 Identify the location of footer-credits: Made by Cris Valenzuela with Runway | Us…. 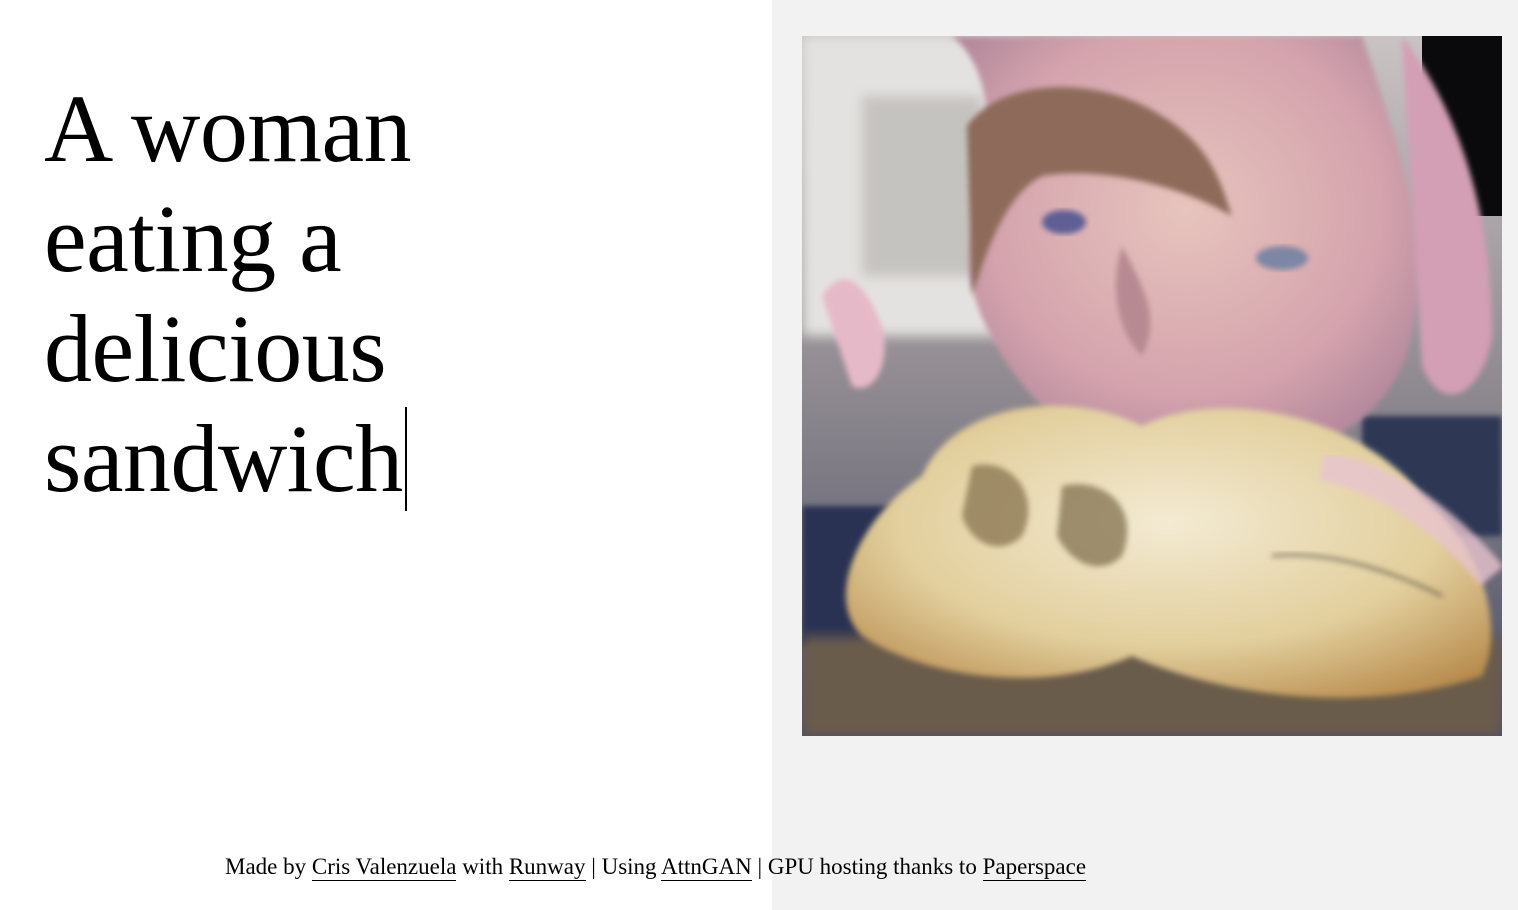
(656, 867).